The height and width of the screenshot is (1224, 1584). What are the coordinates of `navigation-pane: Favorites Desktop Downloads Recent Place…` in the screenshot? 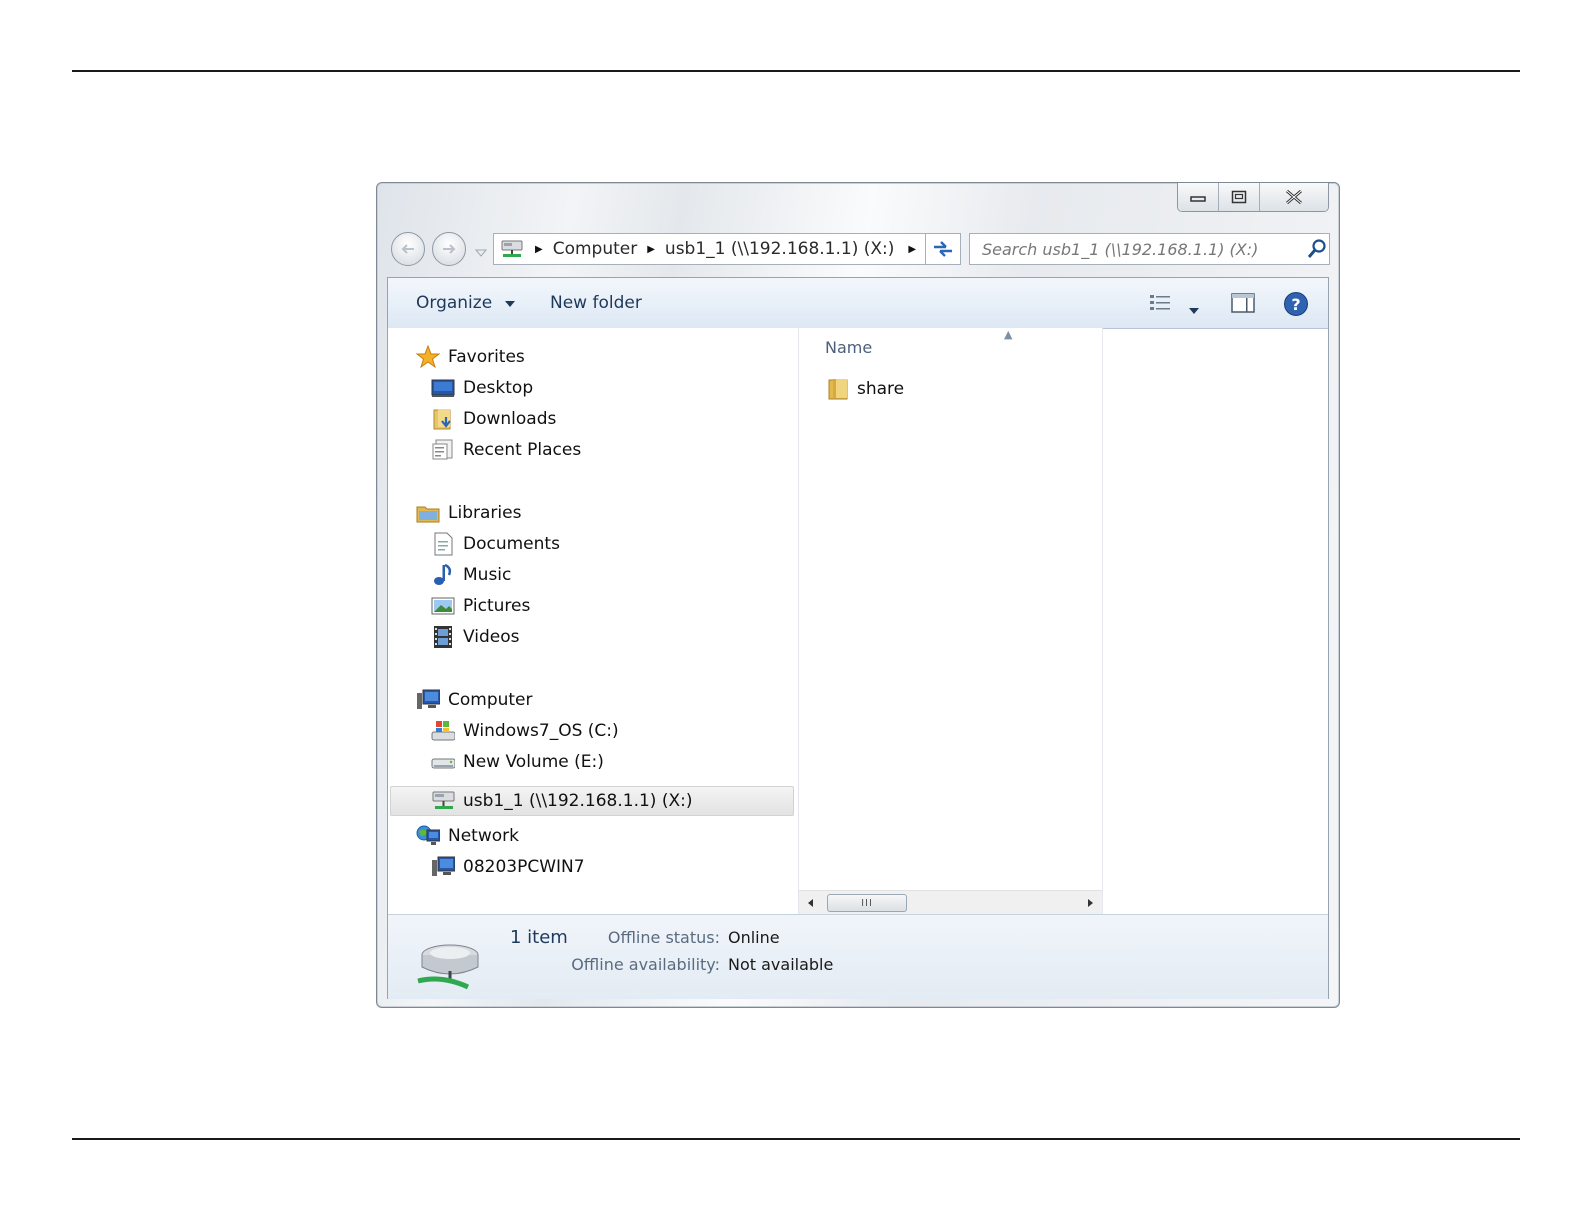 It's located at (593, 621).